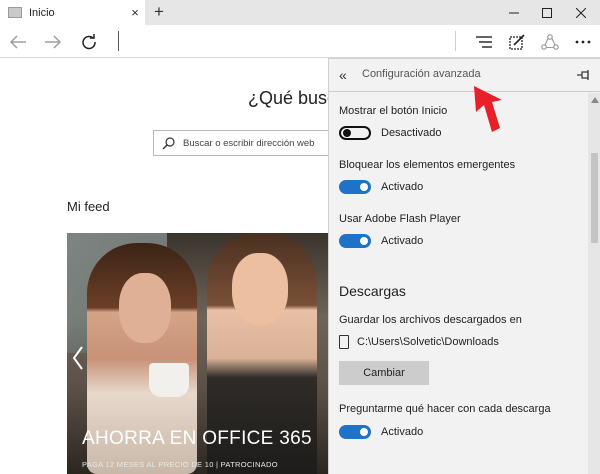 The height and width of the screenshot is (474, 600). What do you see at coordinates (445, 409) in the screenshot?
I see `ask-each-download-label: Preguntarme qué hacer con cada descarga` at bounding box center [445, 409].